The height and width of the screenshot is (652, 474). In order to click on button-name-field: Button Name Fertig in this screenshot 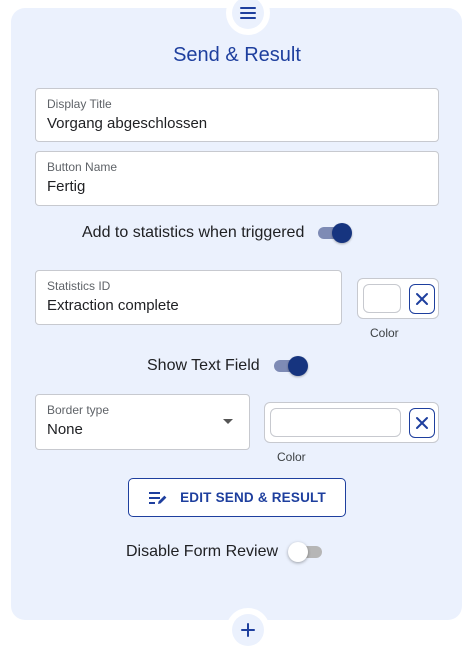, I will do `click(237, 178)`.